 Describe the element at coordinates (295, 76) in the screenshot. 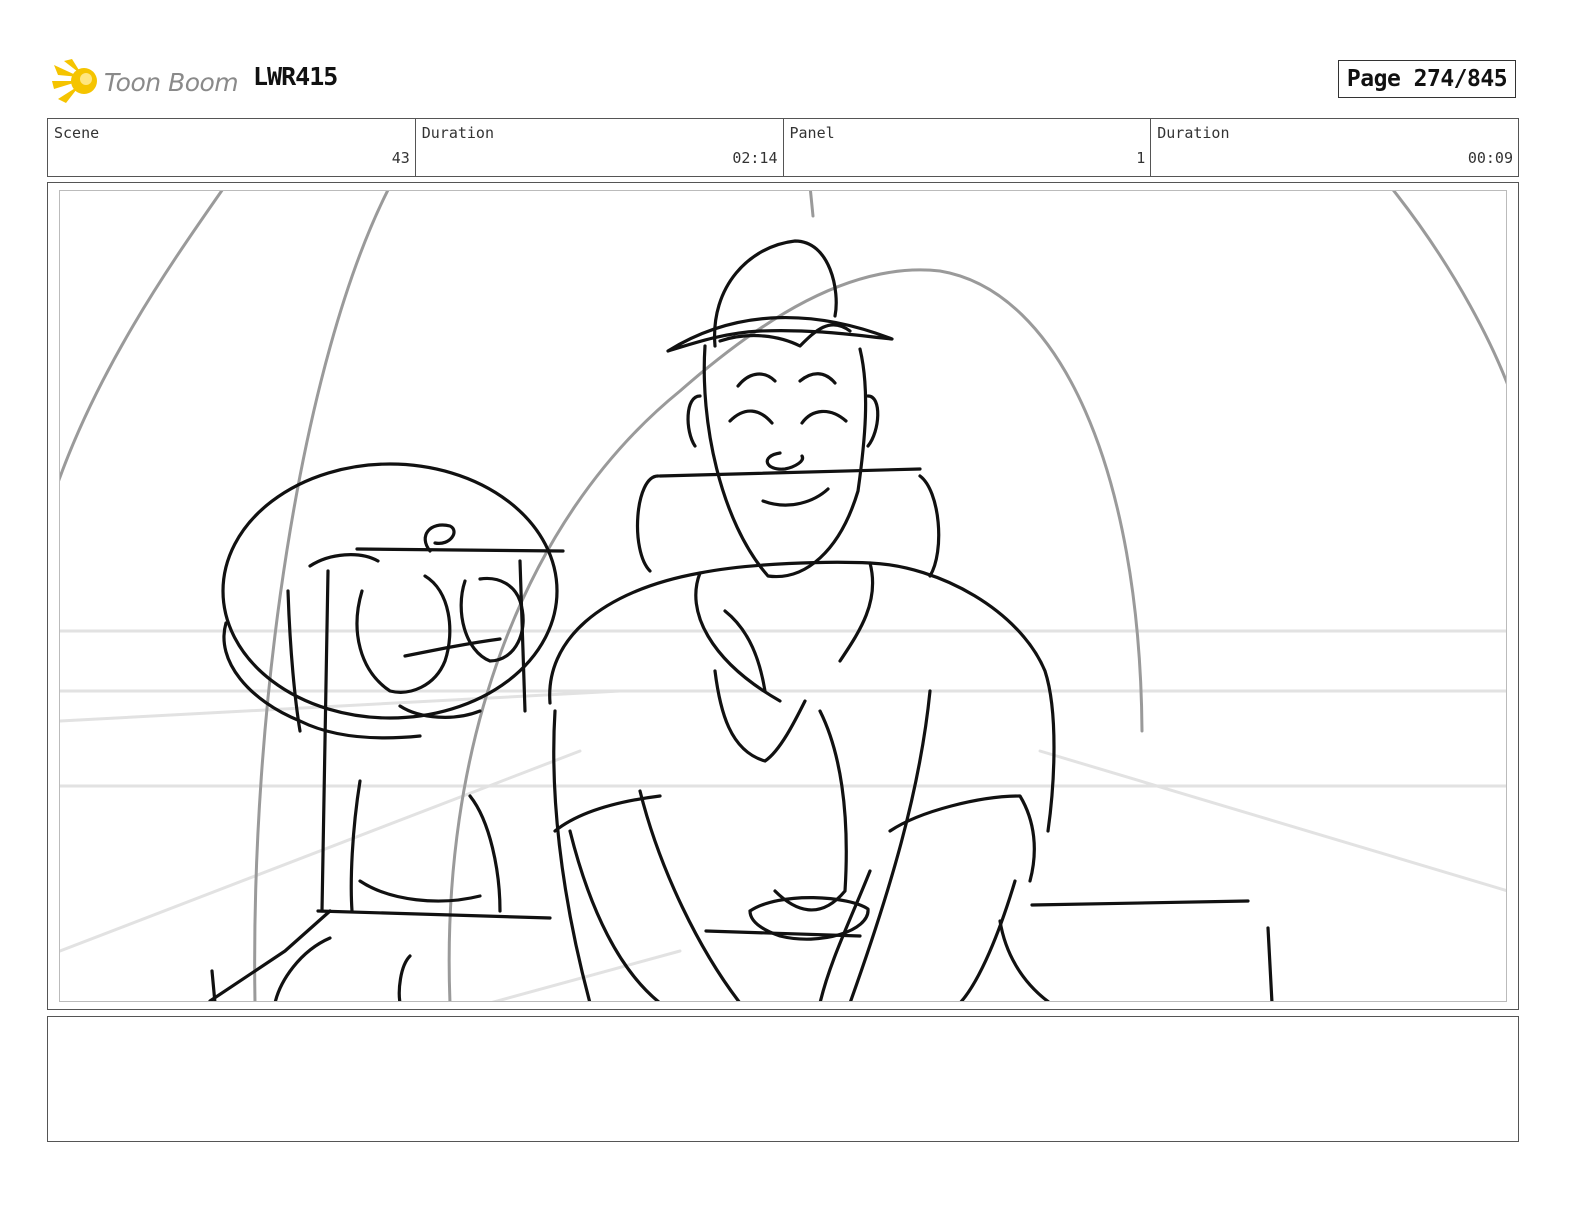

I see `project-code: LWR415` at that location.